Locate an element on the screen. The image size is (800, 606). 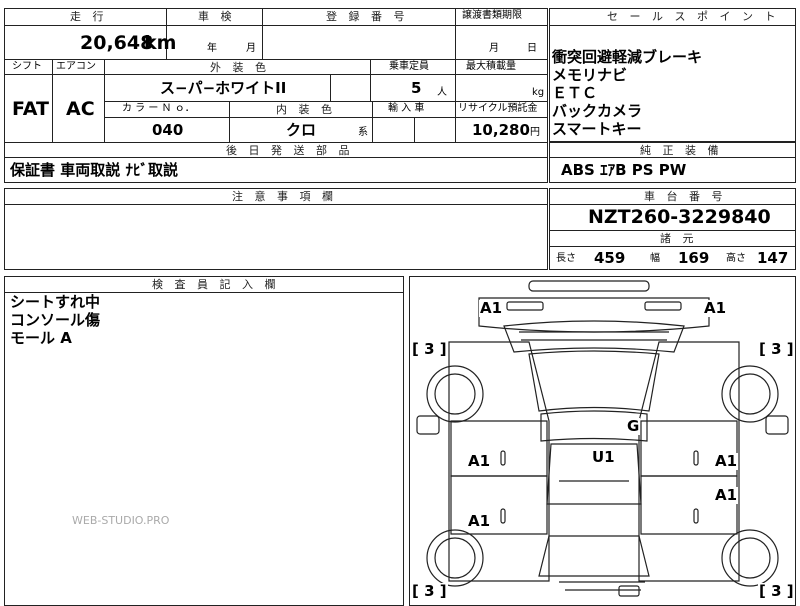
max-load-header: 最大積載量 is located at coordinates (491, 66).